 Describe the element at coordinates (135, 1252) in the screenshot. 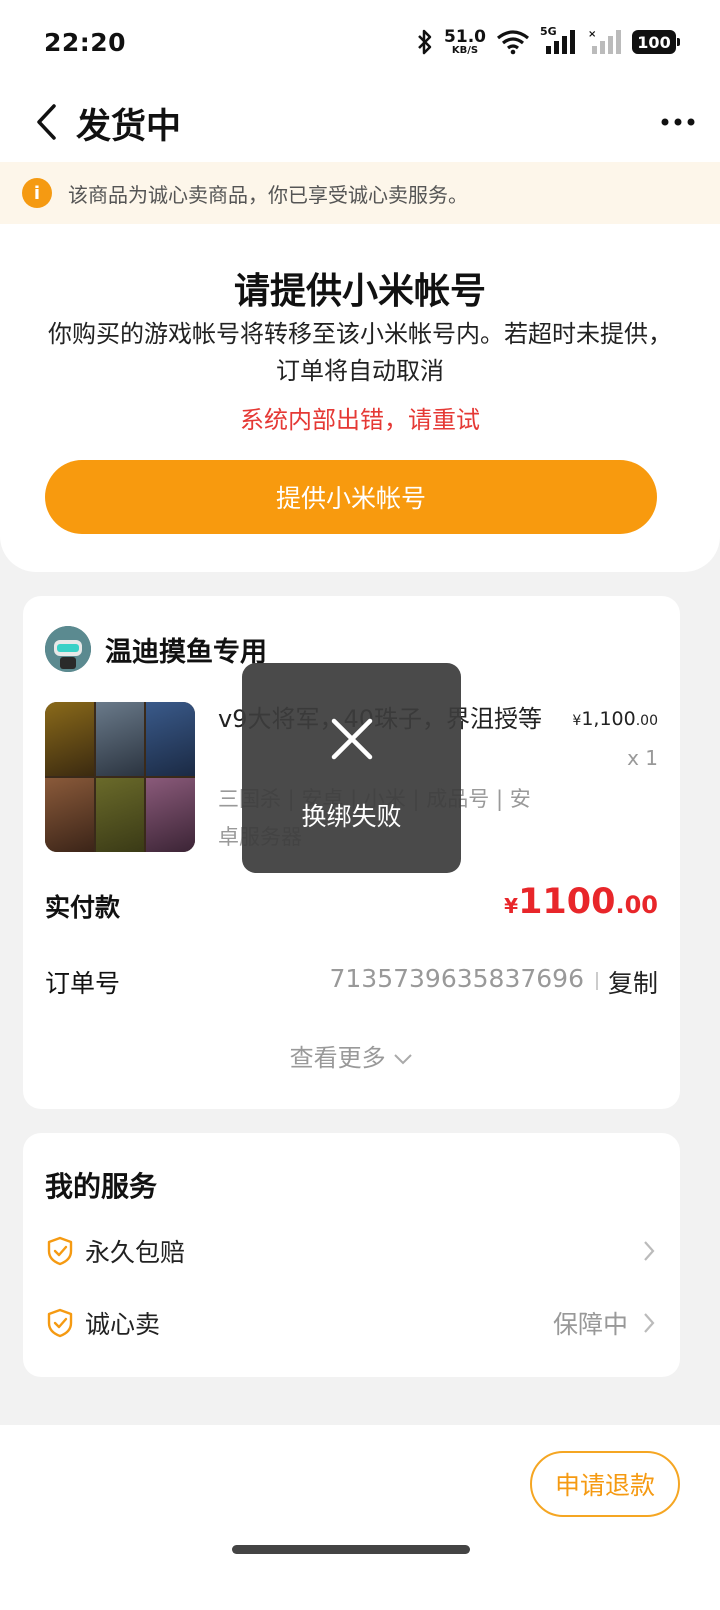

I see `service-label: 永久包赔` at that location.